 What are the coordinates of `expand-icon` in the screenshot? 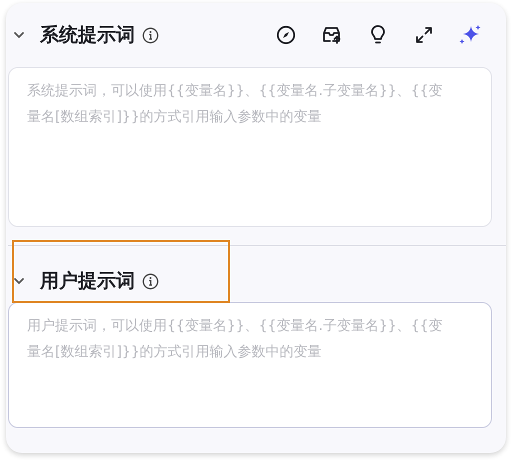 It's located at (424, 35).